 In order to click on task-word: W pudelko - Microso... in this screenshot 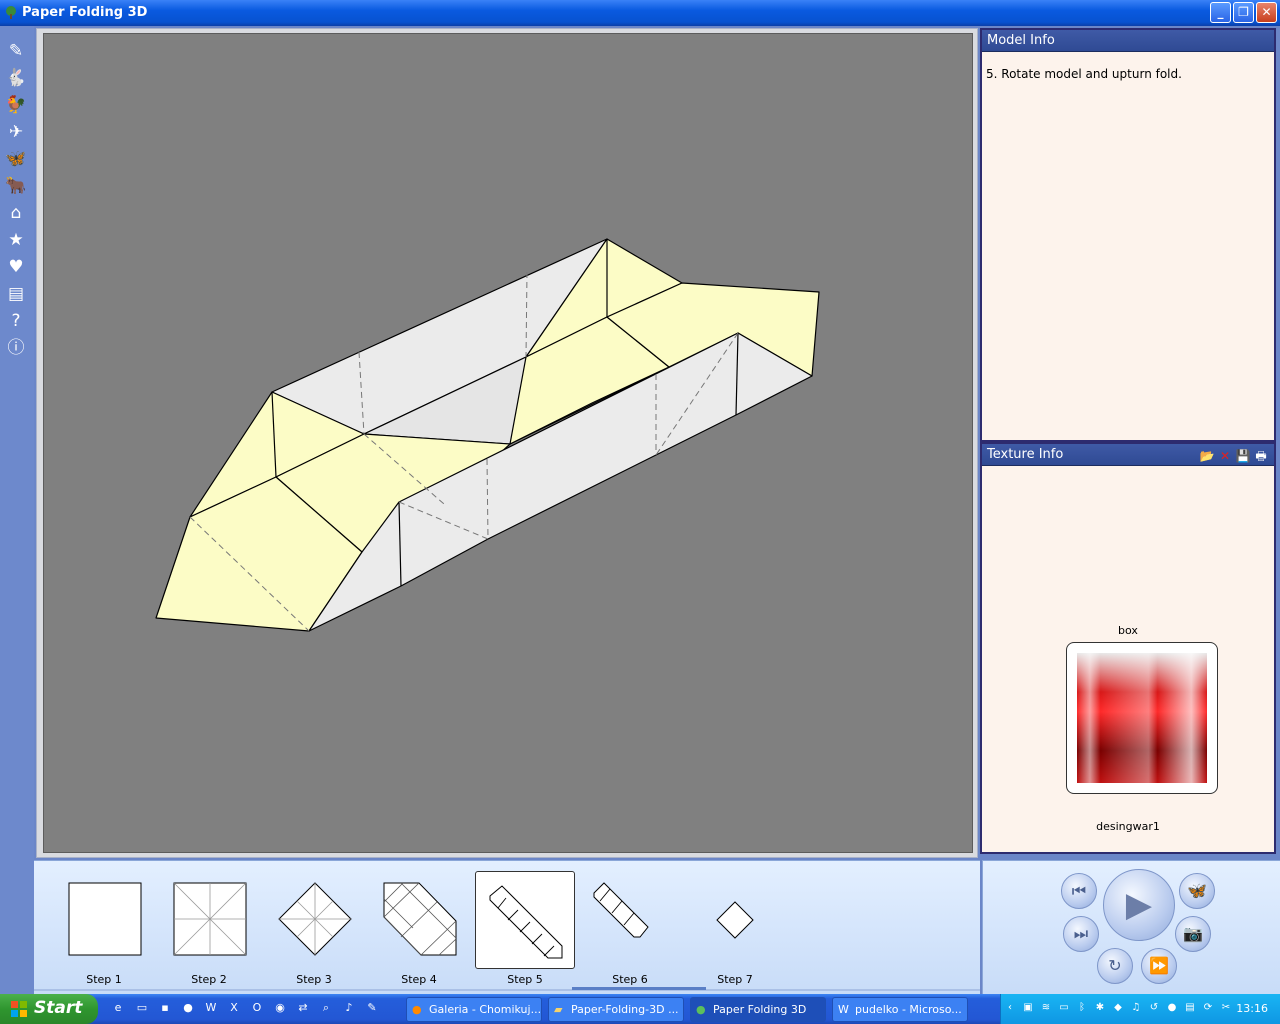, I will do `click(900, 1009)`.